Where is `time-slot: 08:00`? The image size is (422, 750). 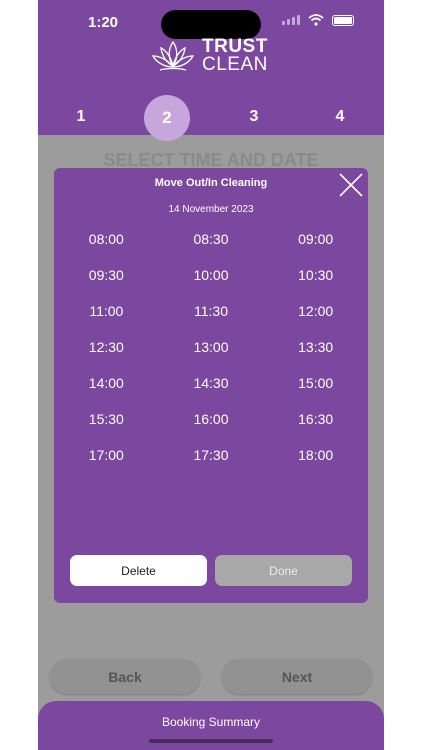 time-slot: 08:00 is located at coordinates (106, 239).